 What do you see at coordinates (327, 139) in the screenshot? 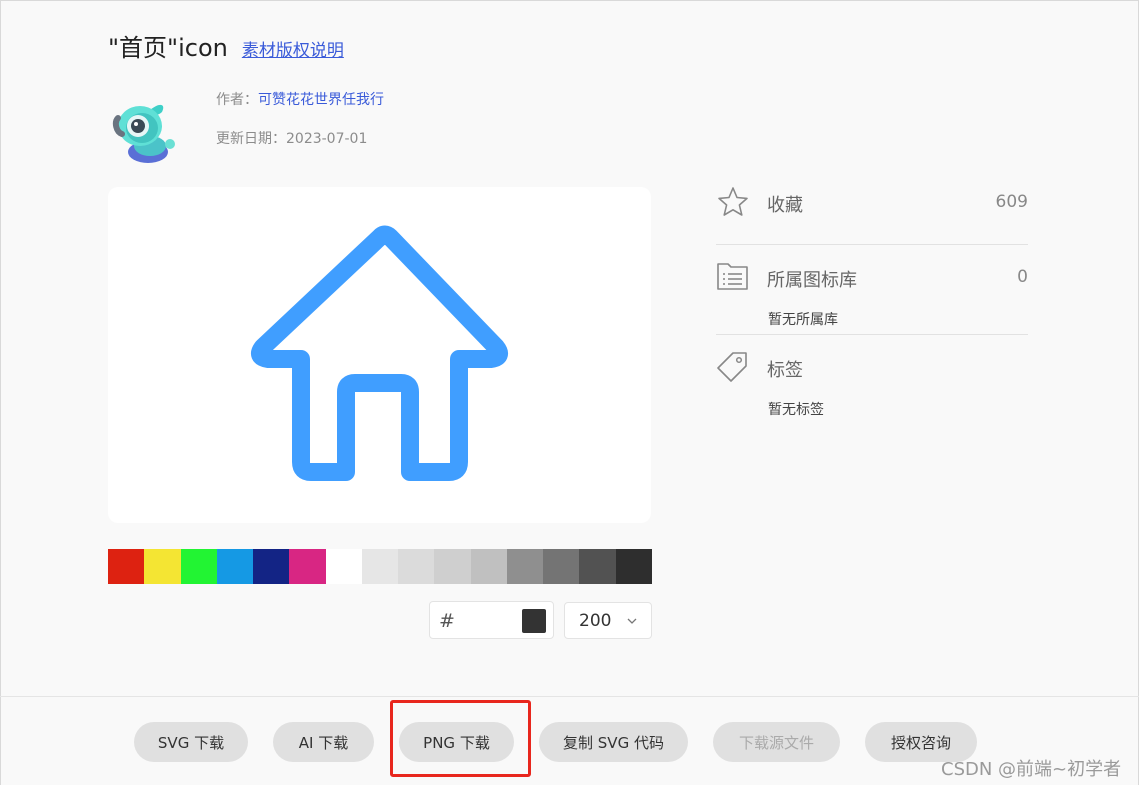
I see `date-value: 2023-07-01` at bounding box center [327, 139].